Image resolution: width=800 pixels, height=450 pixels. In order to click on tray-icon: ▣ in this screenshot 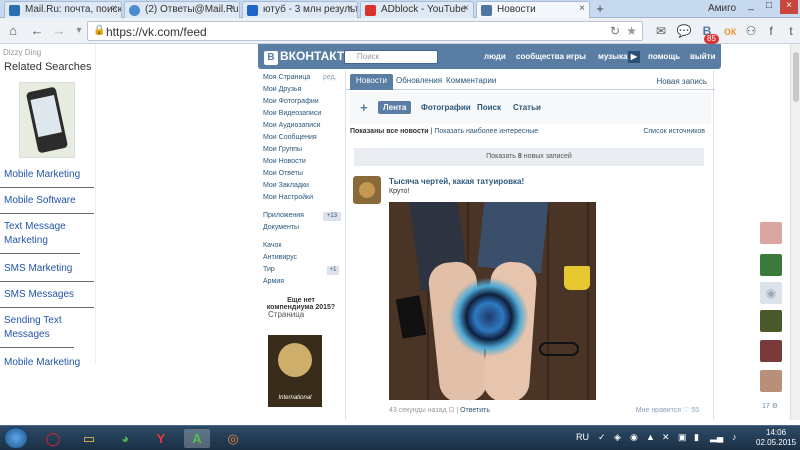, I will do `click(682, 437)`.